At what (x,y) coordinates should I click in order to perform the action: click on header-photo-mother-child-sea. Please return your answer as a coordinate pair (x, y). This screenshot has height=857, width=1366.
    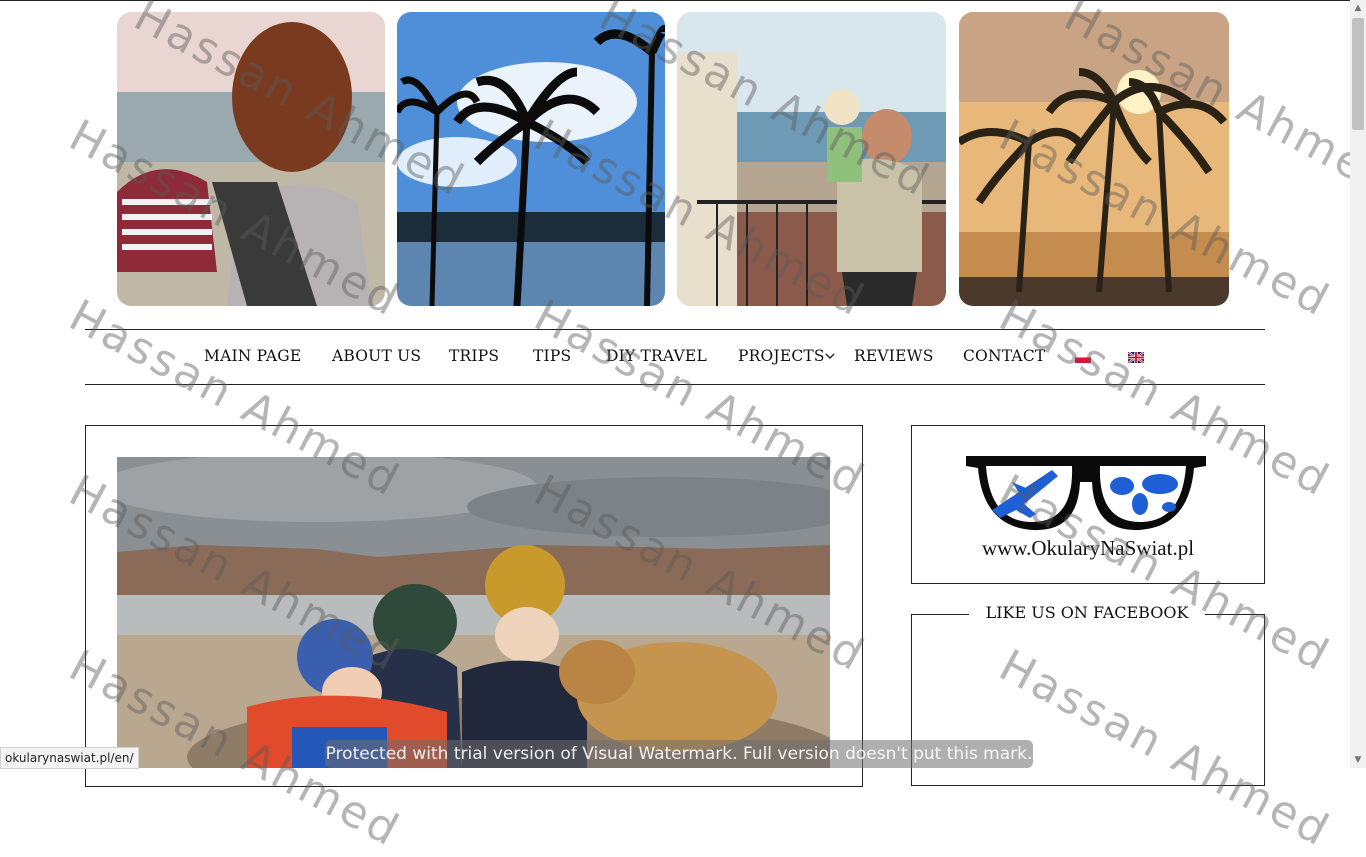
    Looking at the image, I should click on (251, 159).